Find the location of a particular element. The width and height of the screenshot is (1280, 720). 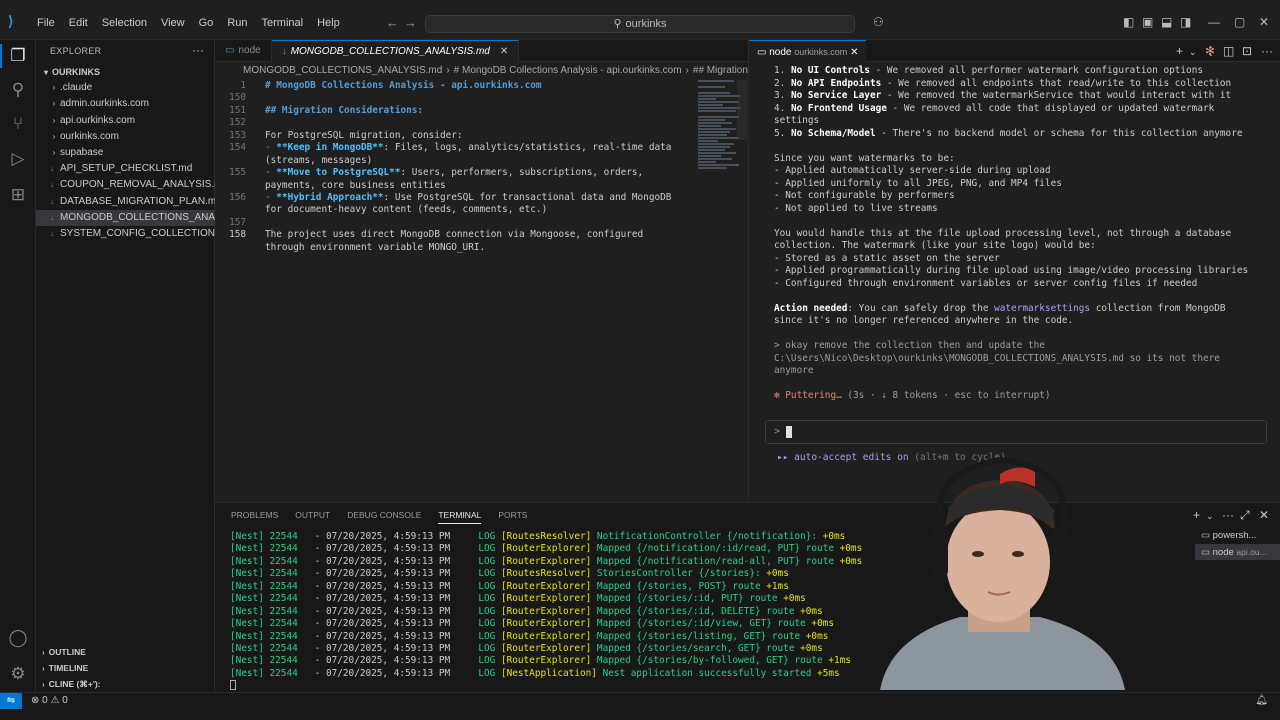

account-icon: ◯ is located at coordinates (18, 638).